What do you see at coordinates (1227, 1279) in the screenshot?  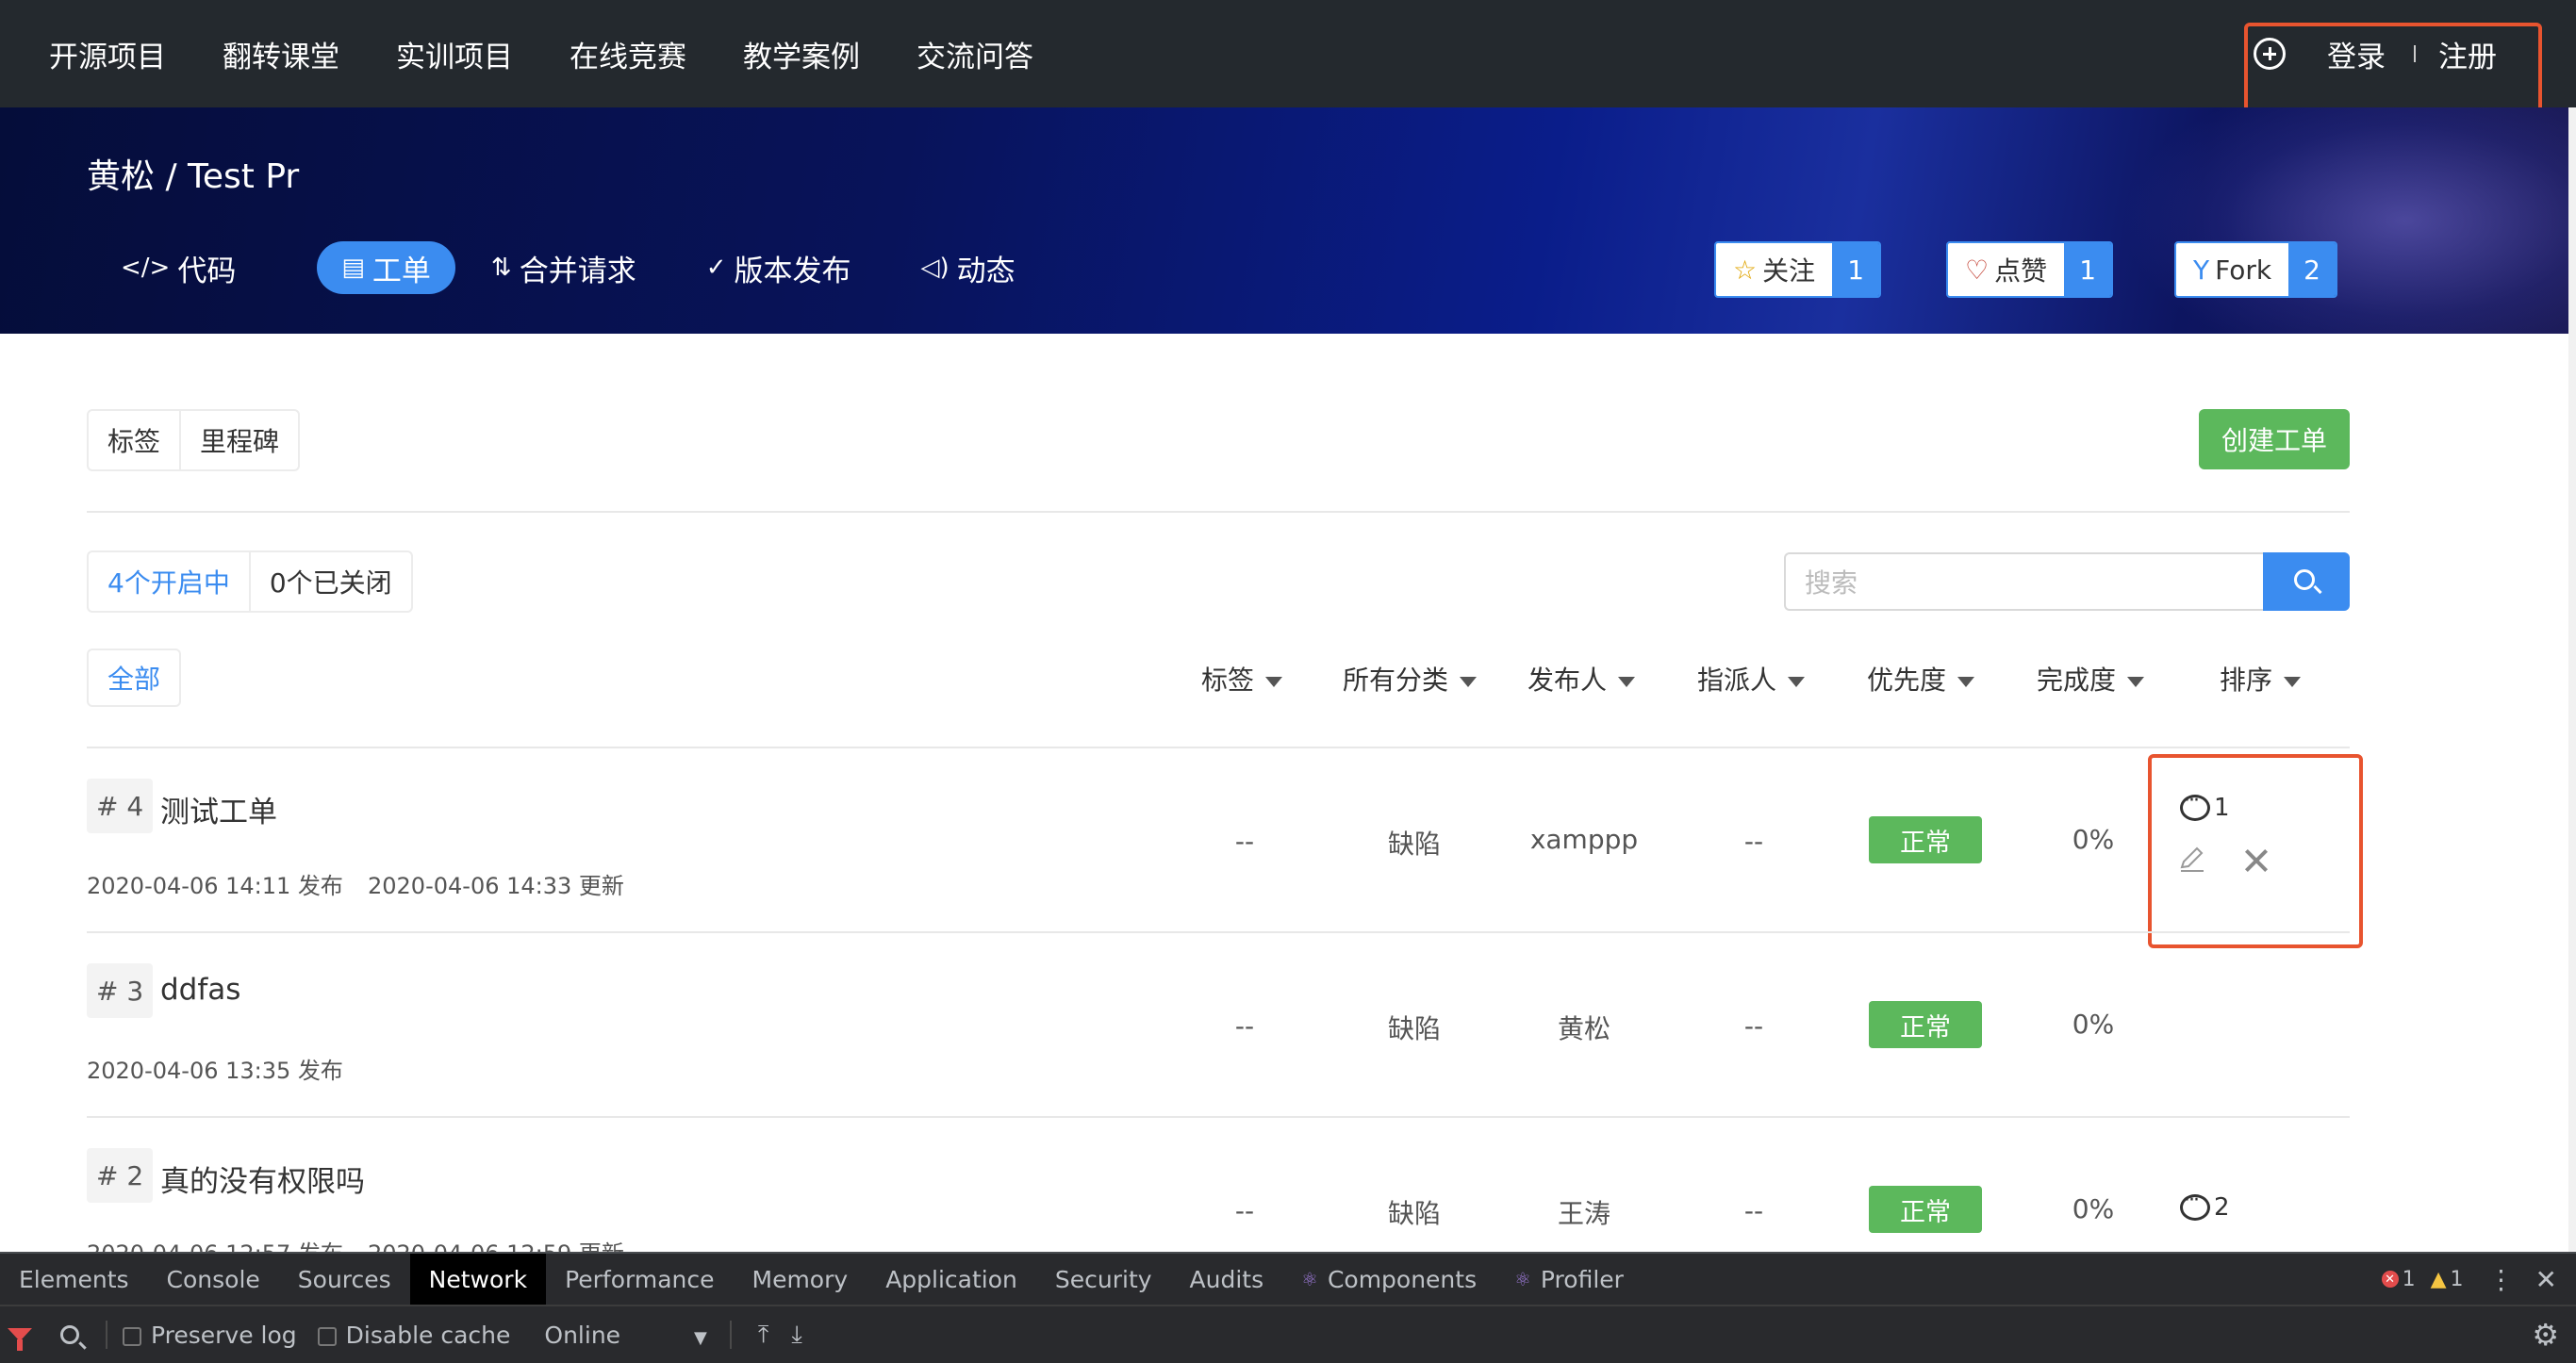 I see `devtools-tab-audits: Audits` at bounding box center [1227, 1279].